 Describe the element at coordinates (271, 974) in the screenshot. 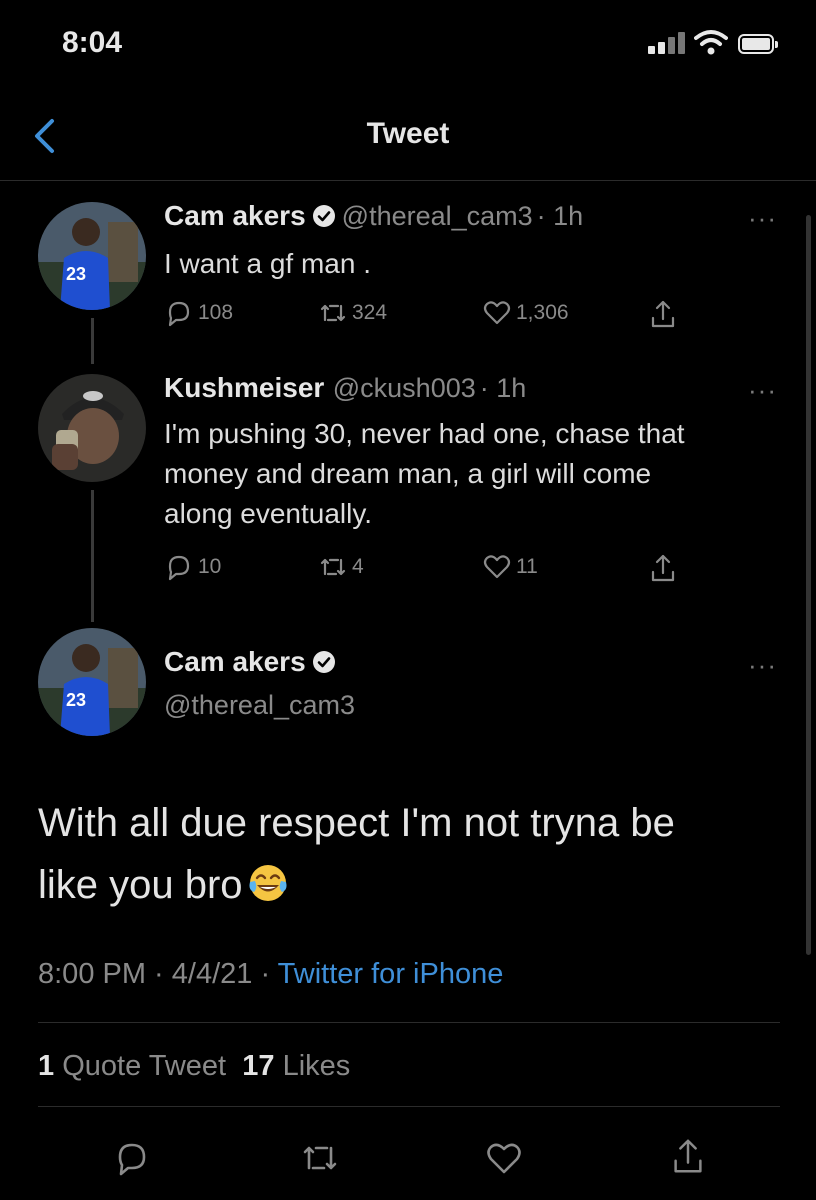

I see `tweet-timestamp: 8:00 PM · 4/4/21 · Twitter for iPhone` at that location.